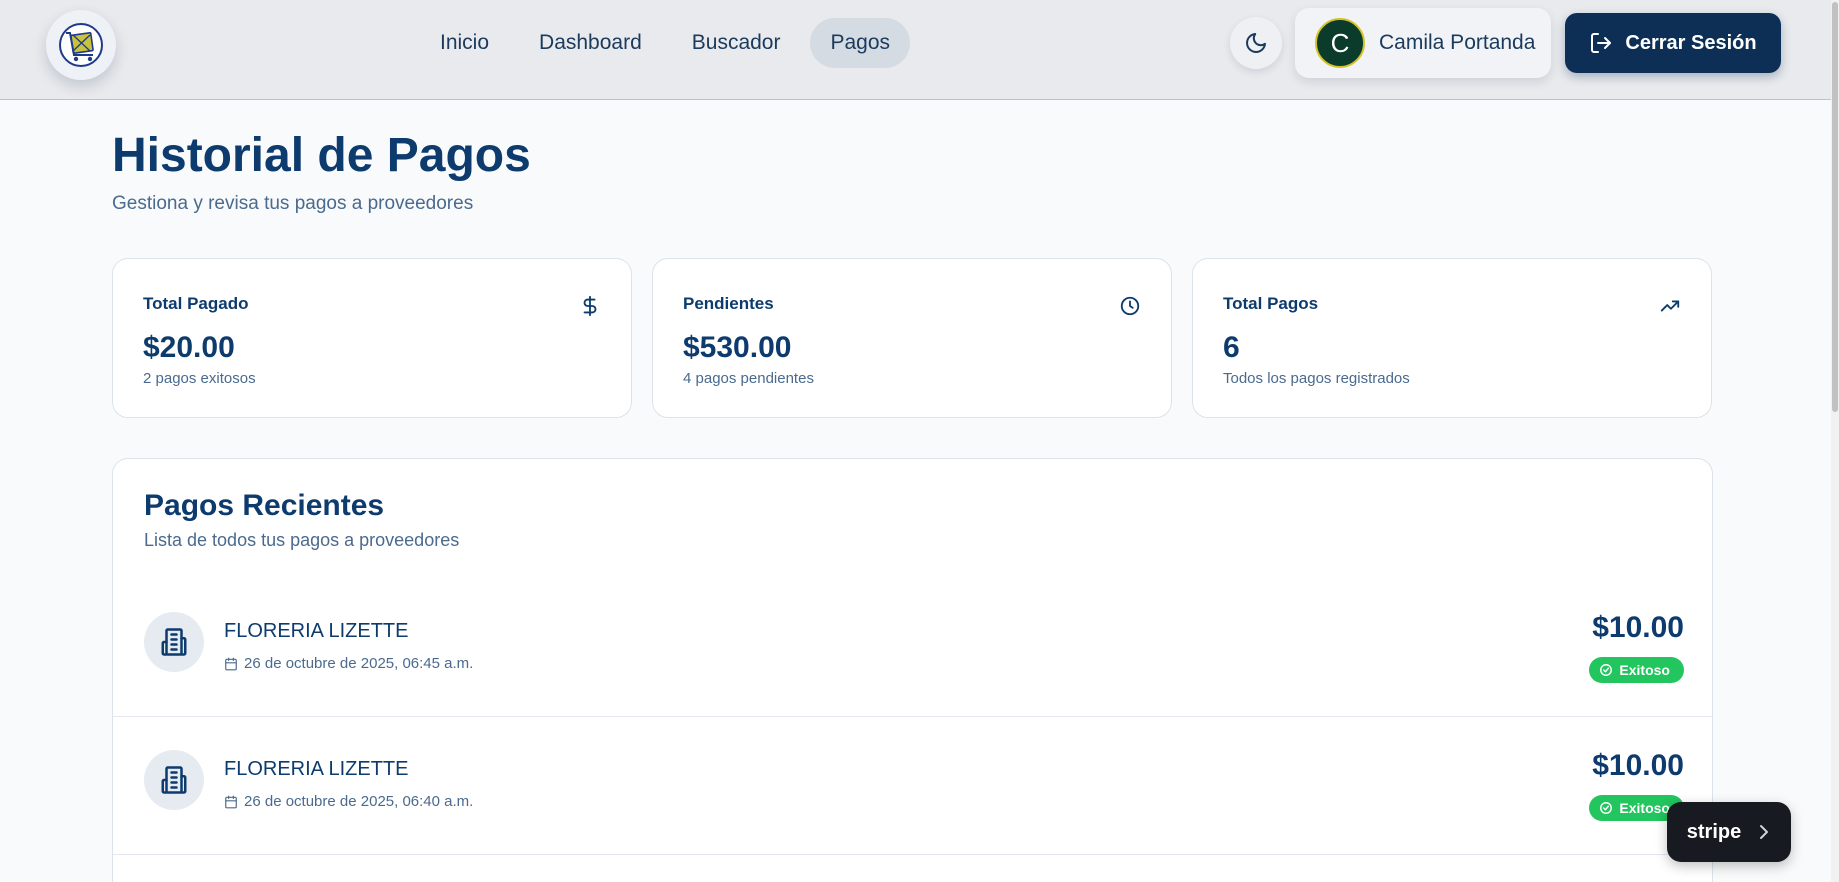  What do you see at coordinates (264, 505) in the screenshot?
I see `section-title: Pagos Recientes` at bounding box center [264, 505].